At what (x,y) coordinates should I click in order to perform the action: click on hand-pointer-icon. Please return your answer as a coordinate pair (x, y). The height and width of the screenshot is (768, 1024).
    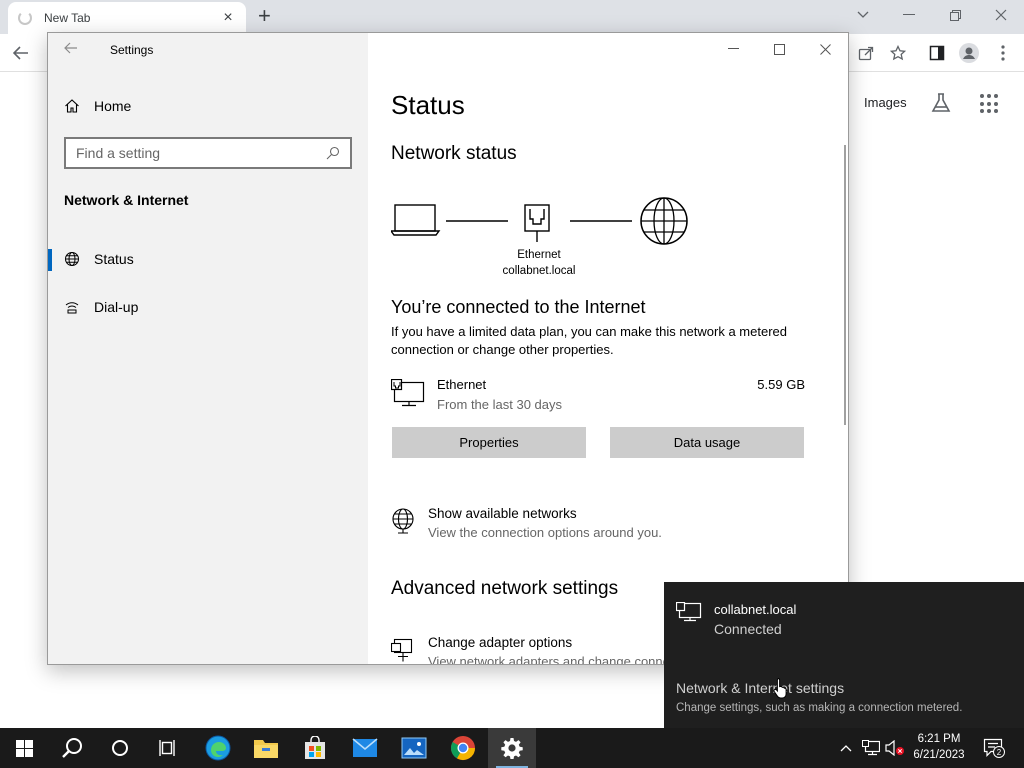
    Looking at the image, I should click on (780, 688).